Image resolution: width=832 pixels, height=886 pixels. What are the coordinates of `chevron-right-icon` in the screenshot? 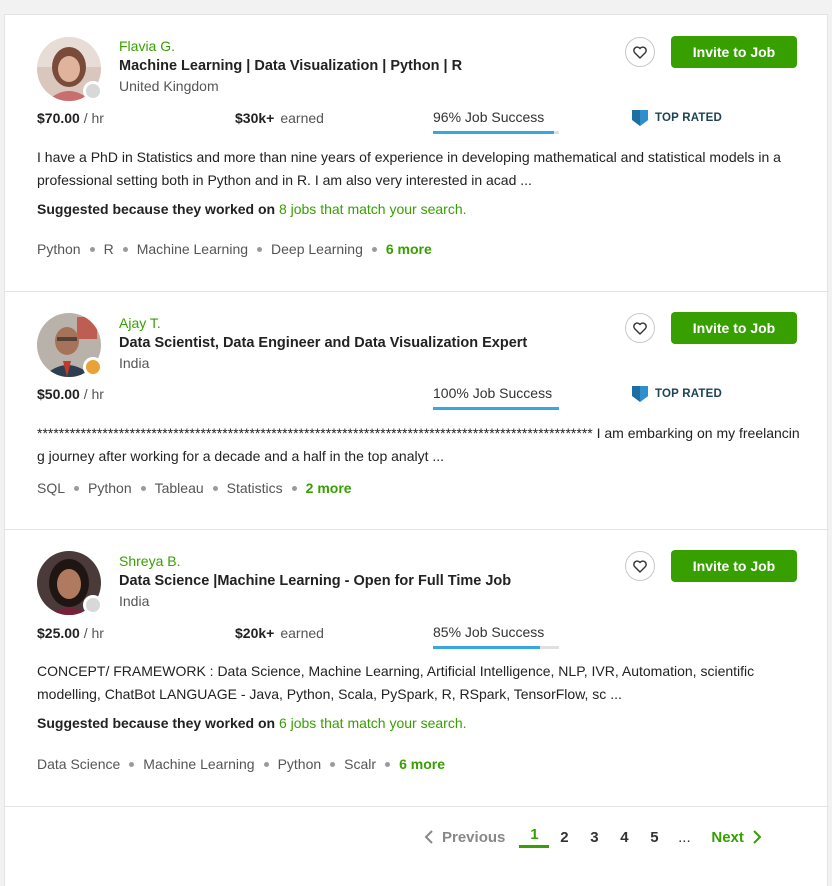 It's located at (757, 837).